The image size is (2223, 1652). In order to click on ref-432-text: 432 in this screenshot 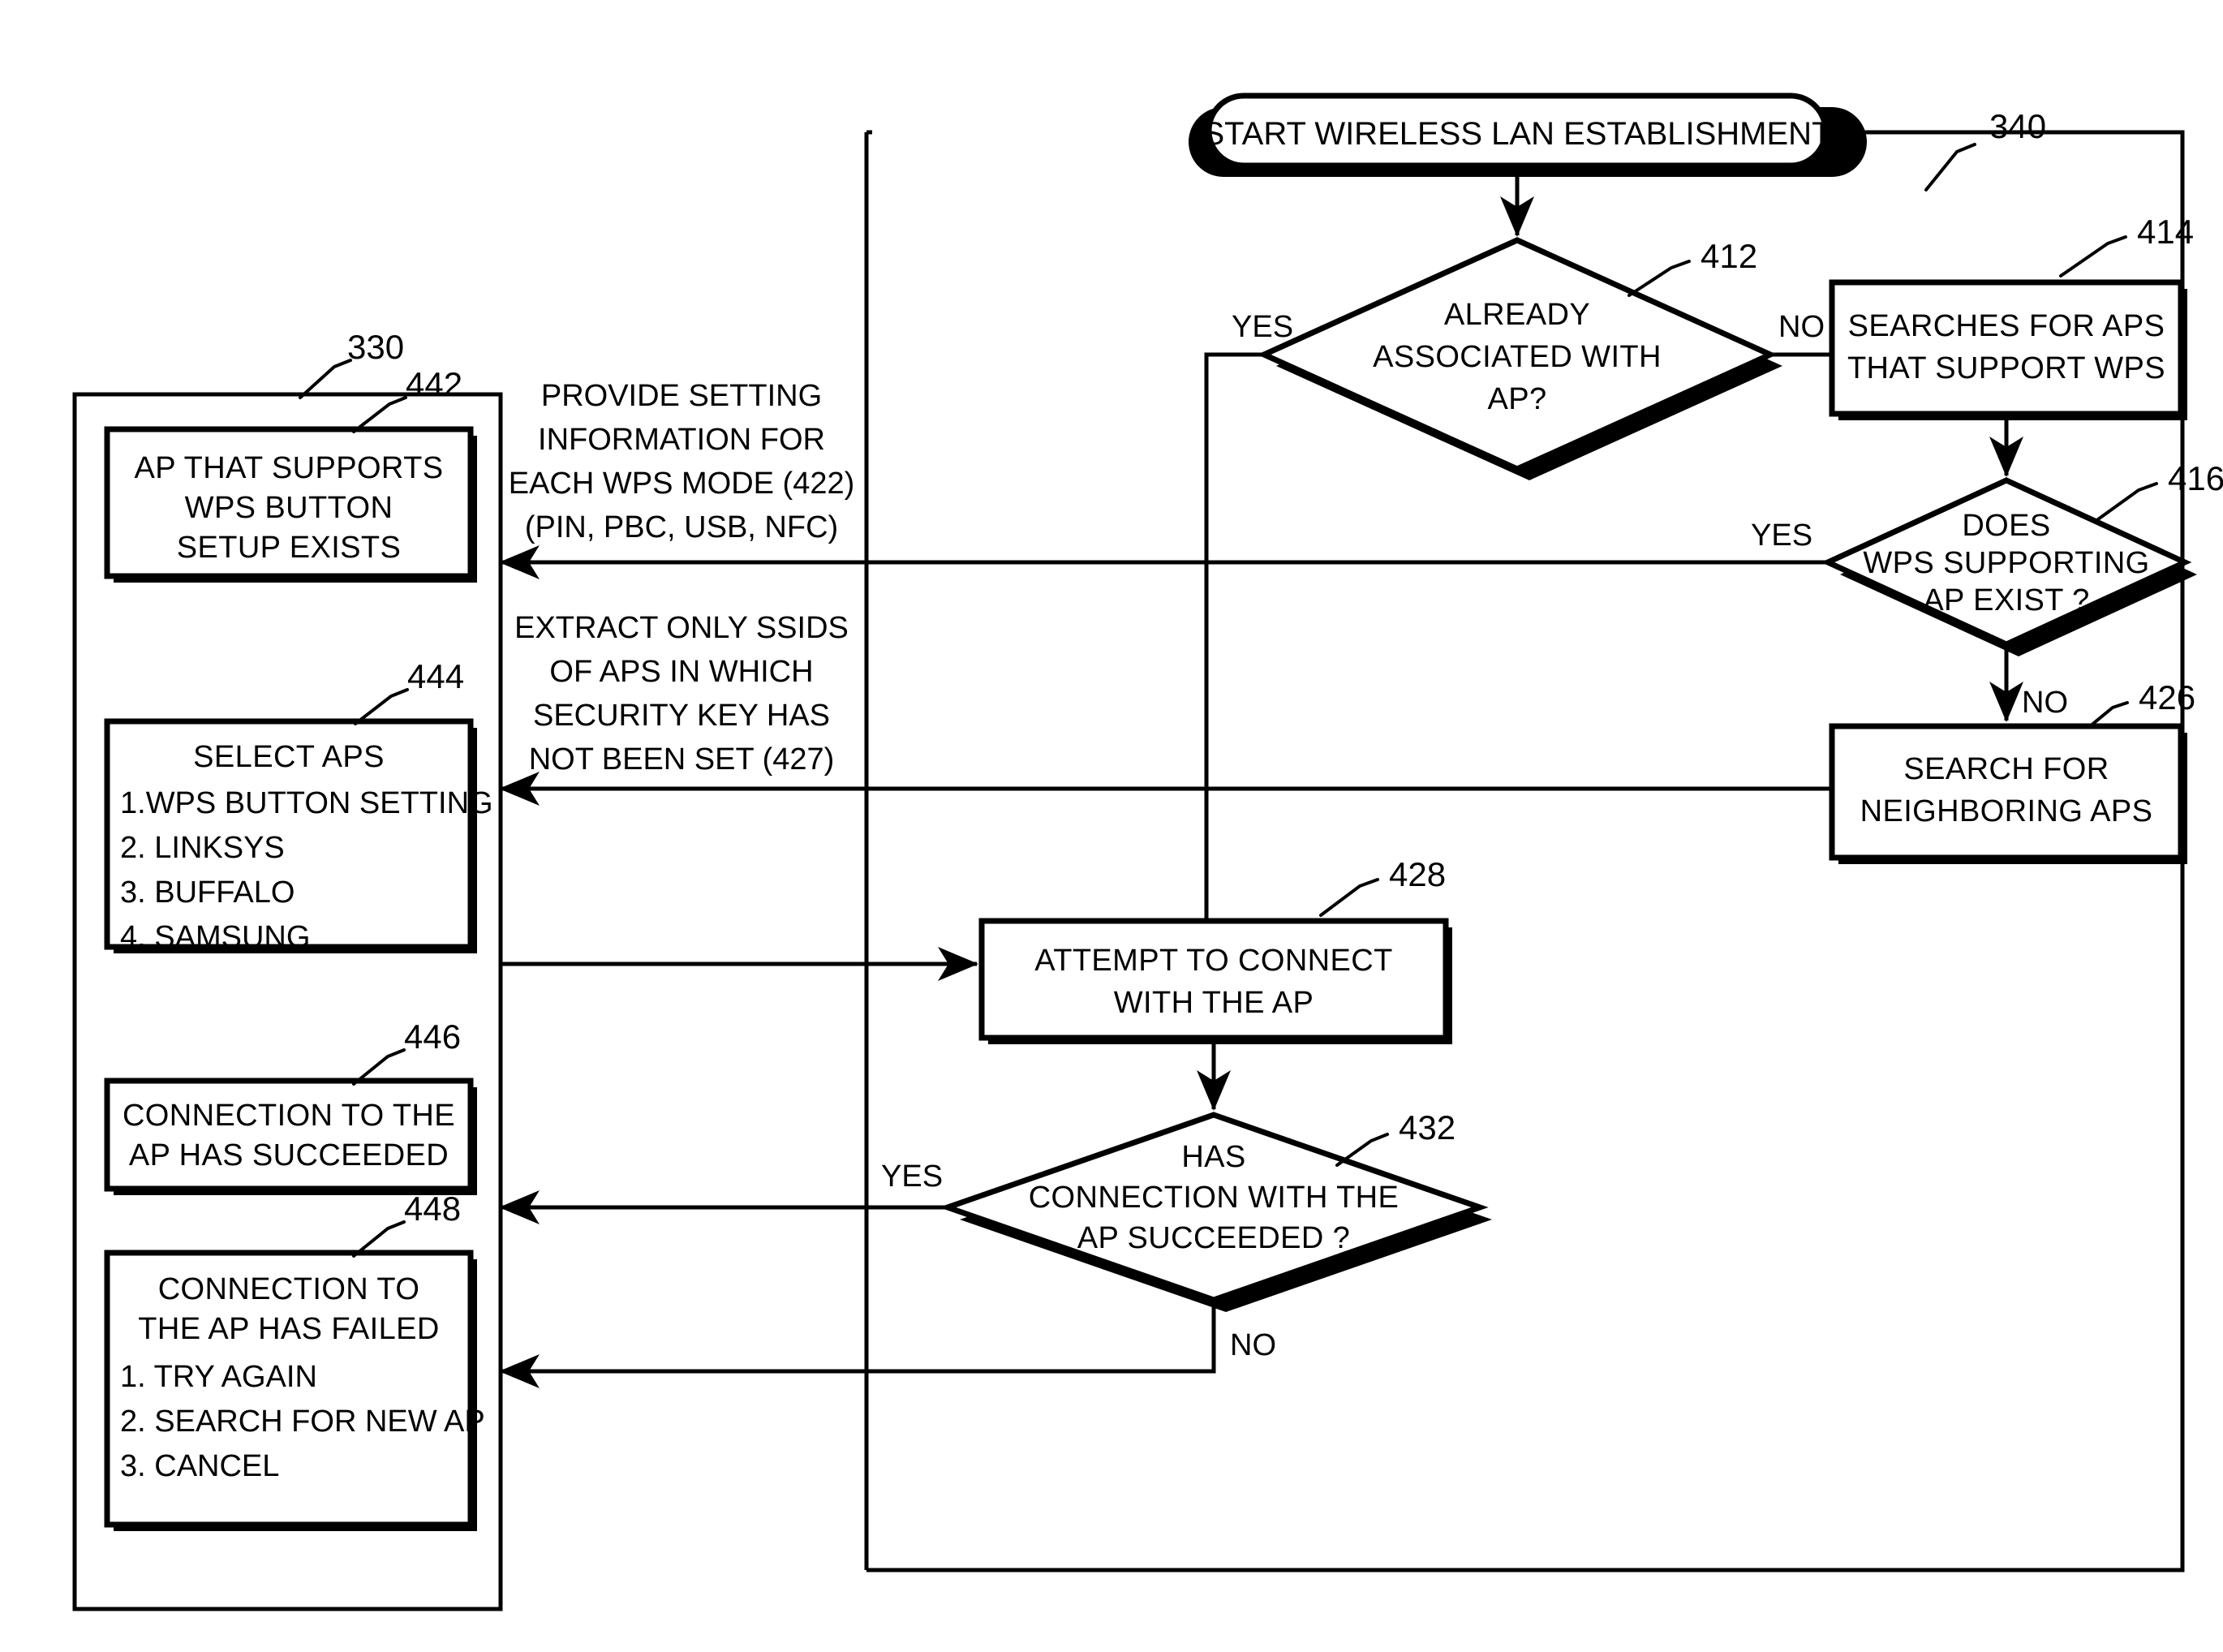, I will do `click(1427, 1127)`.